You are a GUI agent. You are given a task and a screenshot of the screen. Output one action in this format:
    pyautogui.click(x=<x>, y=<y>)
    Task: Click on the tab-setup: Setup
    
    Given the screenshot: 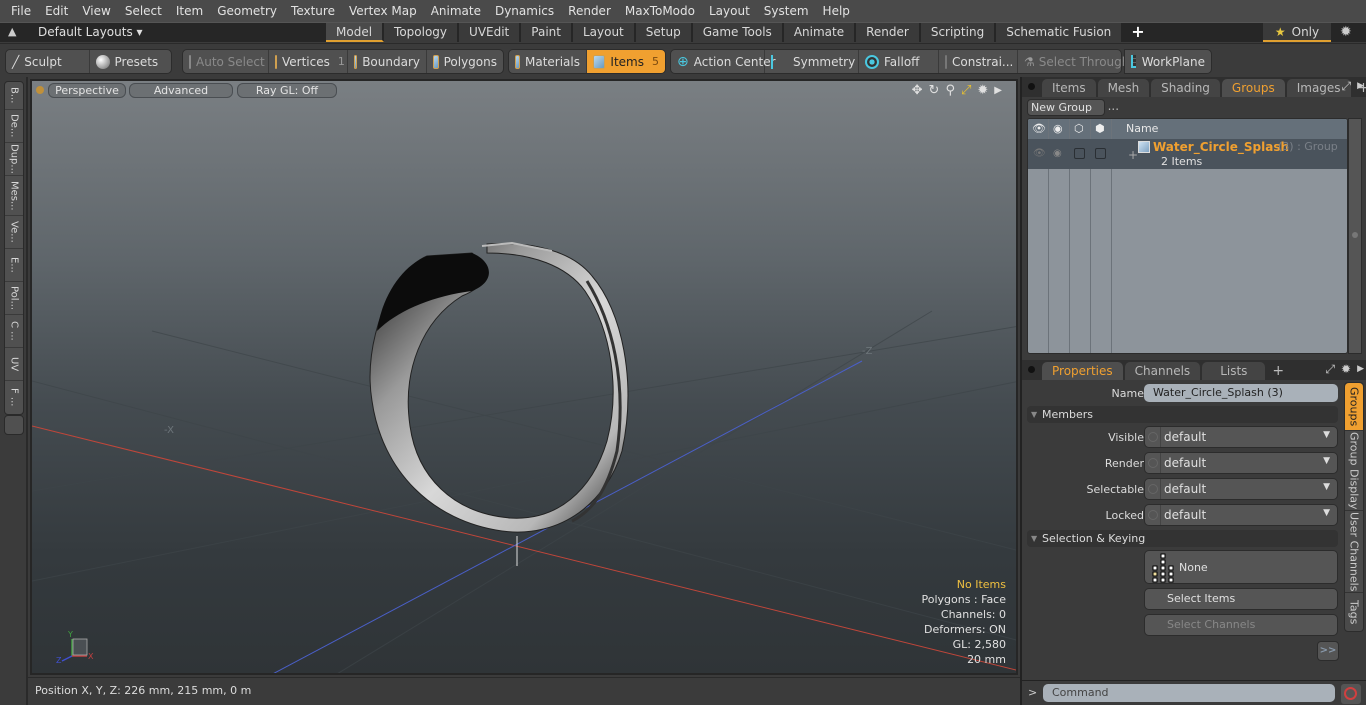 What is the action you would take?
    pyautogui.click(x=664, y=32)
    